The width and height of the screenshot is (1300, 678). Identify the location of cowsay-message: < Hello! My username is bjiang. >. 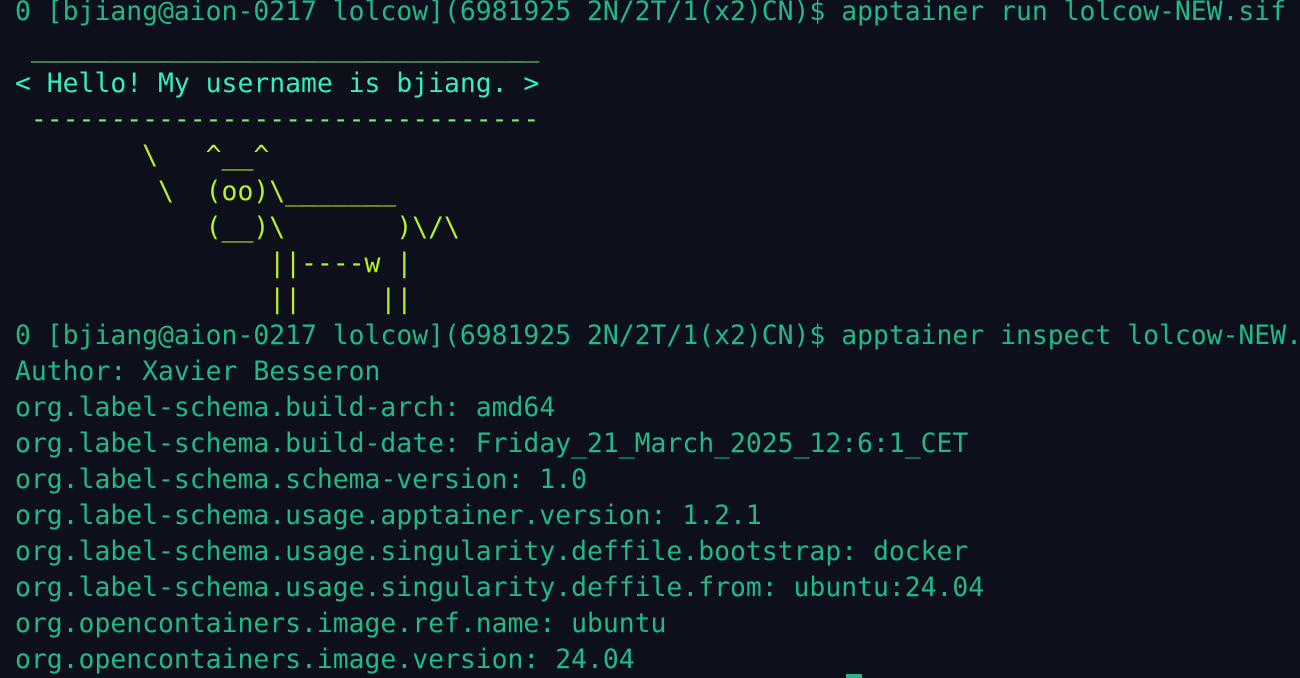
(277, 83).